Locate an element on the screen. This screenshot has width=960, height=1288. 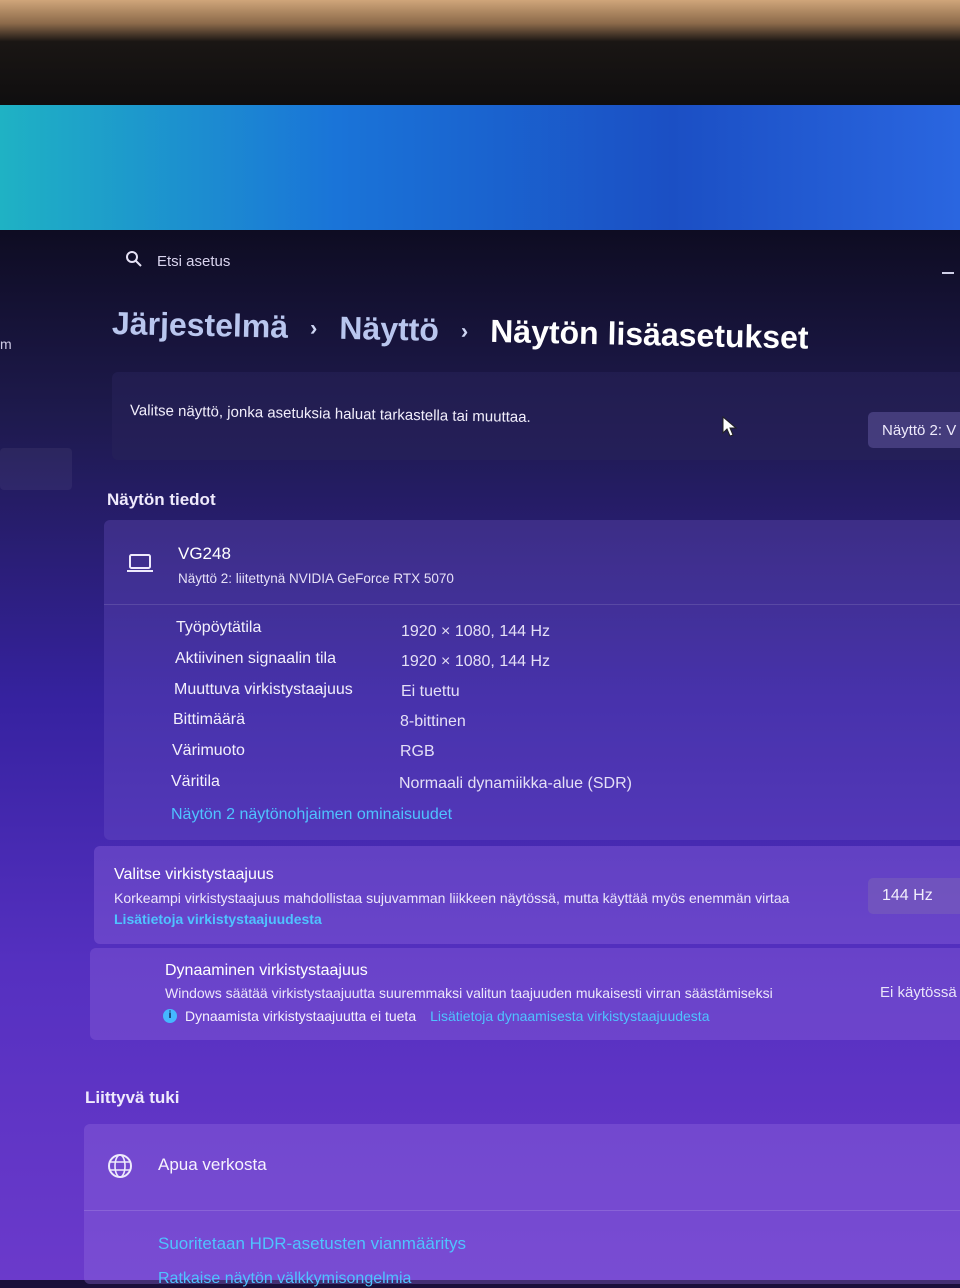
breadcrumb-system: Järjestelmä is located at coordinates (200, 325).